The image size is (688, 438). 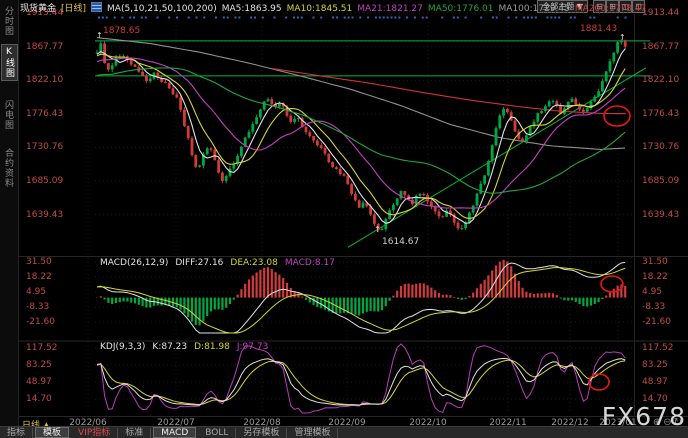 I want to click on macd-tick-right-2: 4.95, so click(x=652, y=292).